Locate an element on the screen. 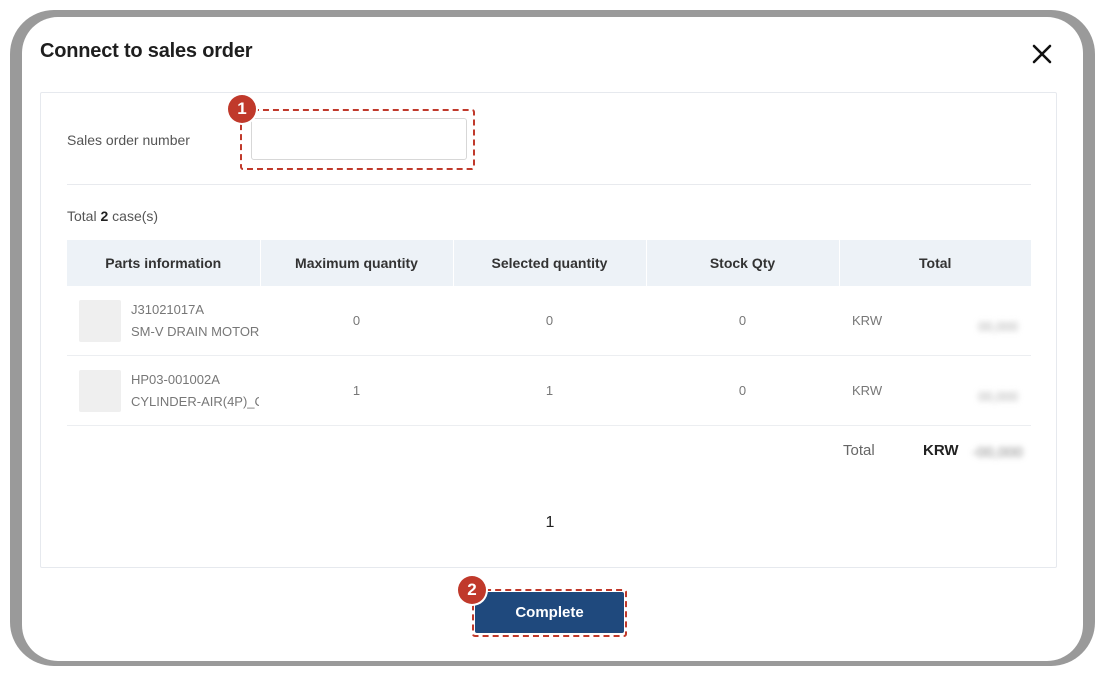 This screenshot has height=679, width=1105. annotation-highlight-button is located at coordinates (549, 613).